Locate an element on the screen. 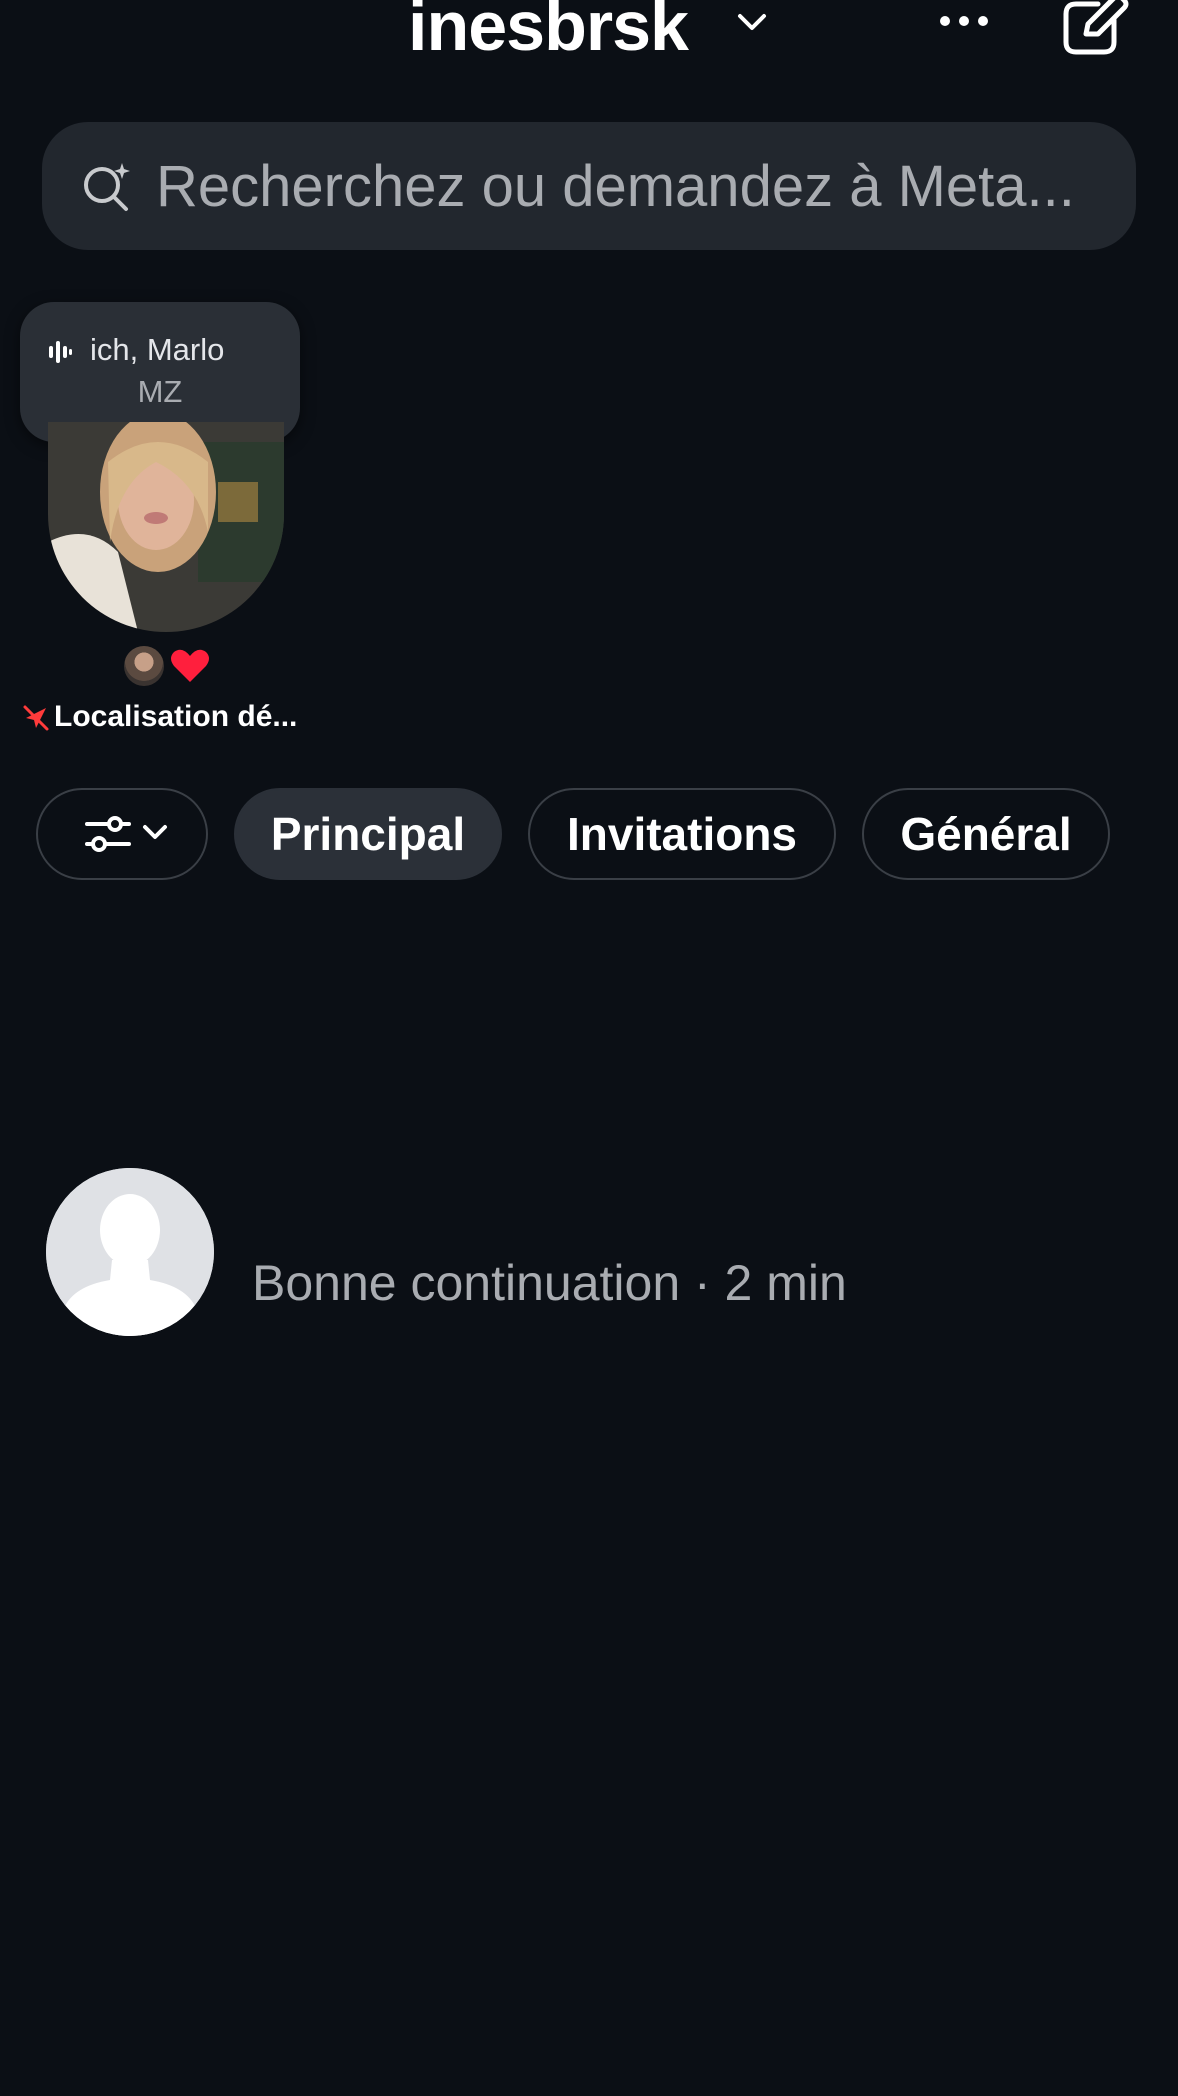  compose-icon is located at coordinates (1094, 28).